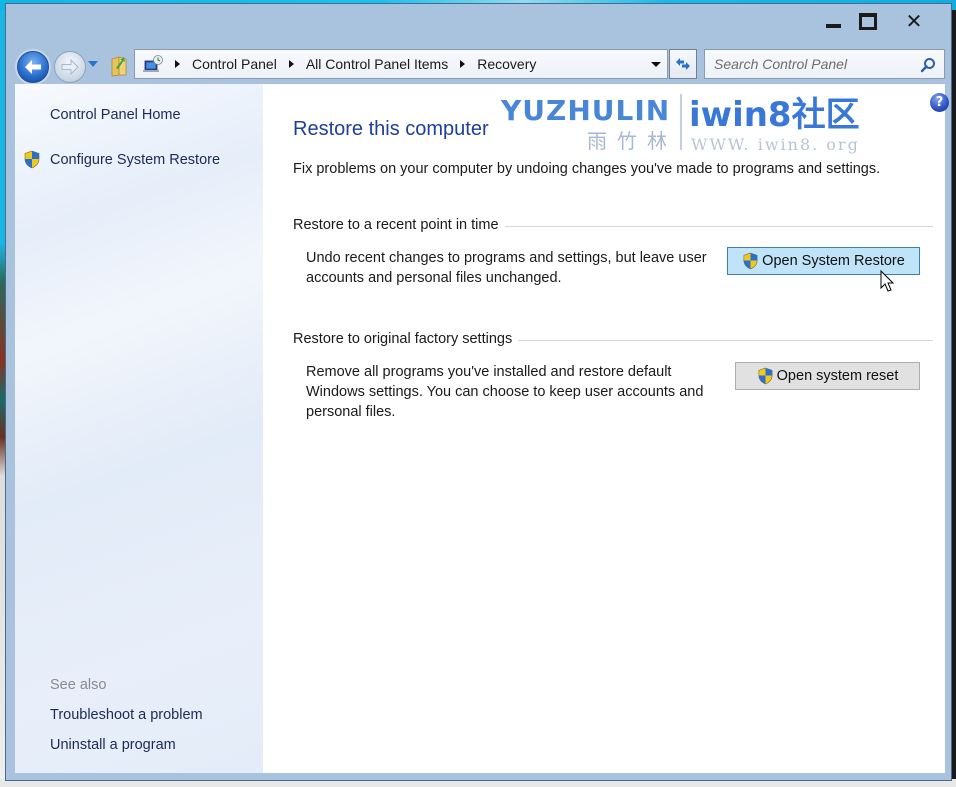  Describe the element at coordinates (234, 64) in the screenshot. I see `breadcrumb-control-panel: Control Panel` at that location.